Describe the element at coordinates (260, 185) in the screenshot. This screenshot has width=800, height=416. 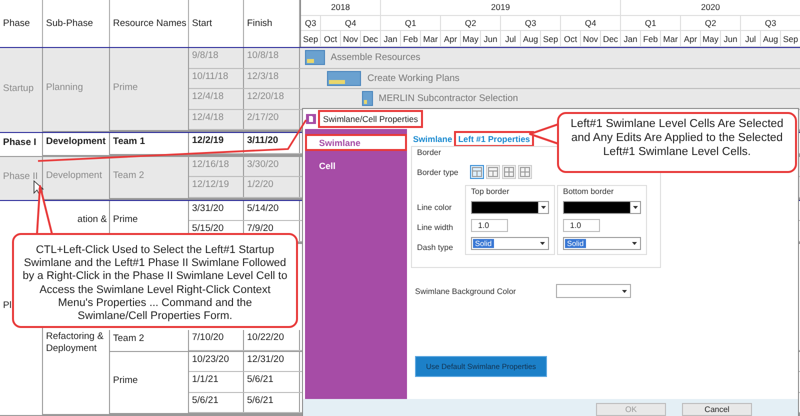
I see `finish-date: 1/2/20` at that location.